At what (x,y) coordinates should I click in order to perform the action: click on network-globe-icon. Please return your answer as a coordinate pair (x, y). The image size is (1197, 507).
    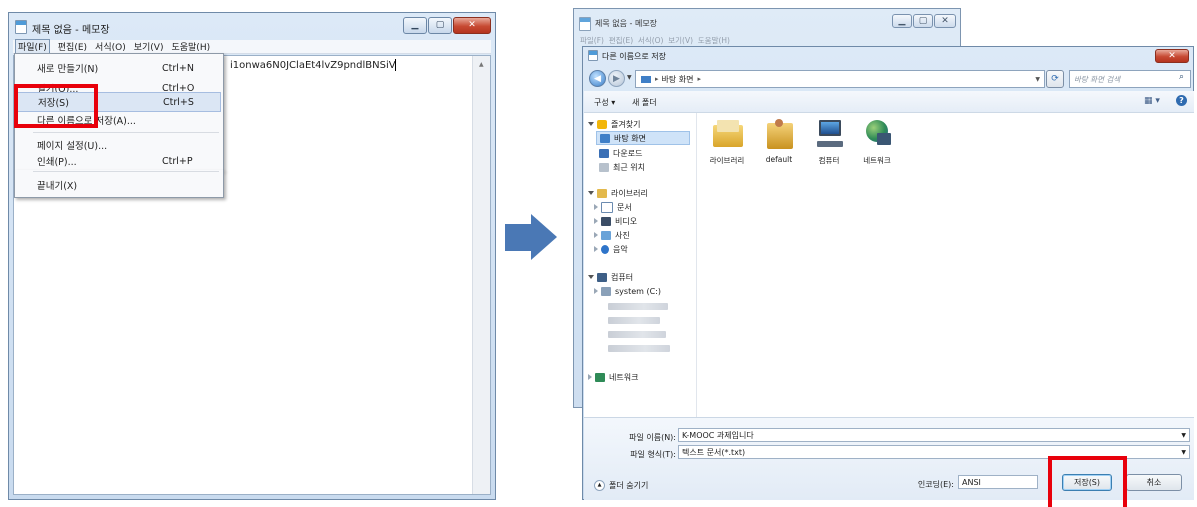
    Looking at the image, I should click on (878, 134).